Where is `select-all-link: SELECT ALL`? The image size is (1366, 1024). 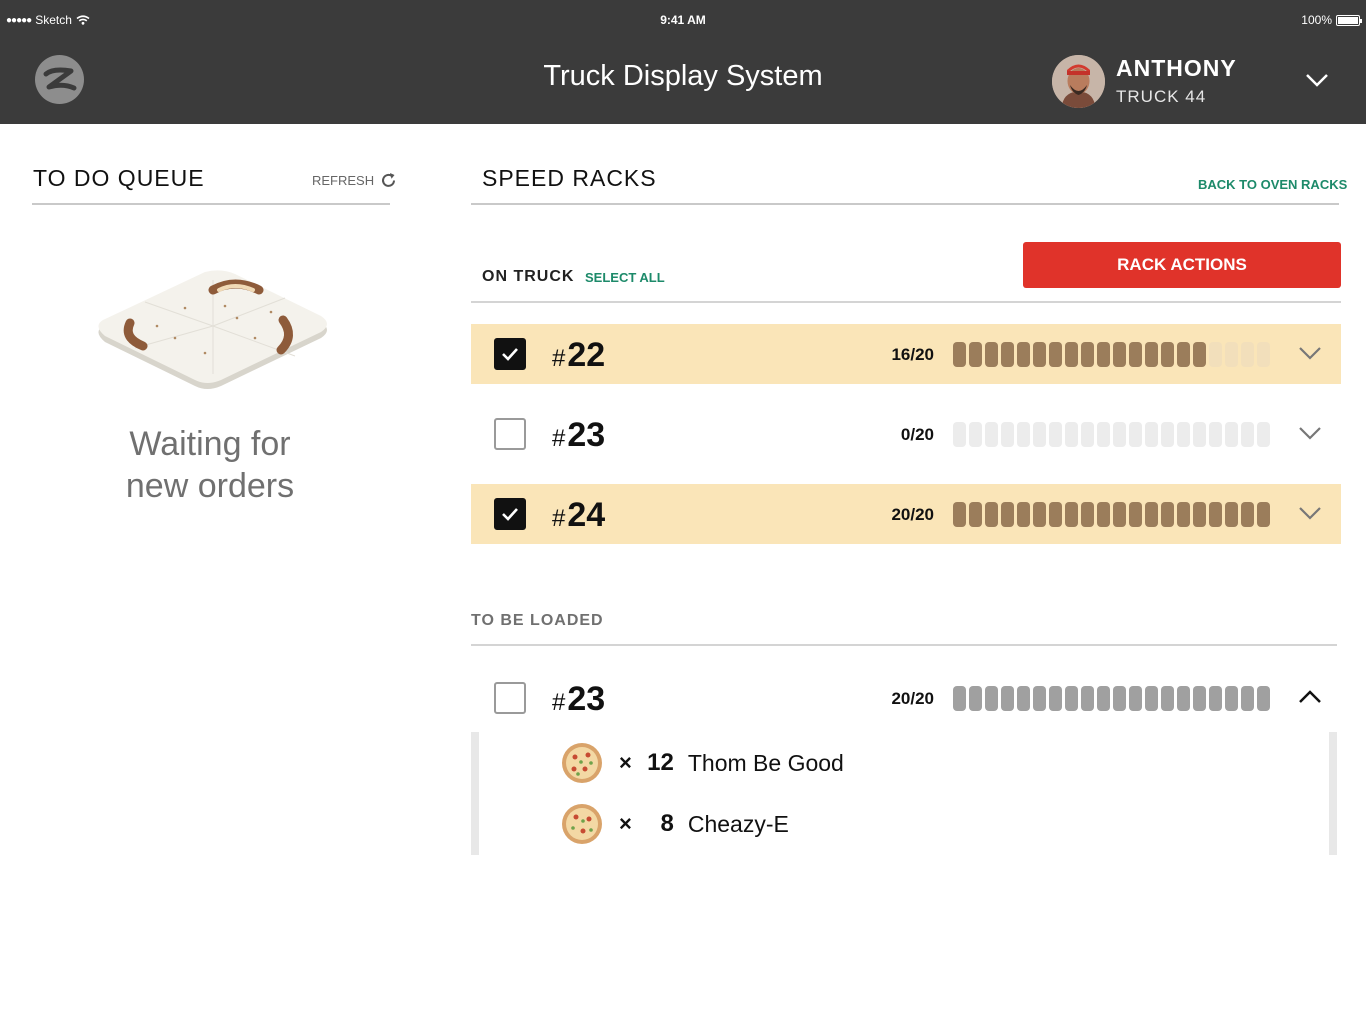
select-all-link: SELECT ALL is located at coordinates (625, 277).